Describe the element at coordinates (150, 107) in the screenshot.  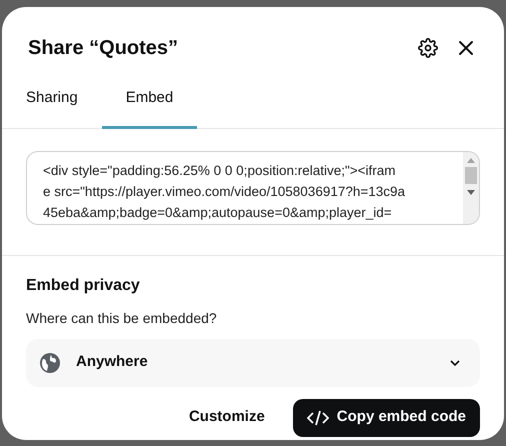
I see `tab: Embed` at that location.